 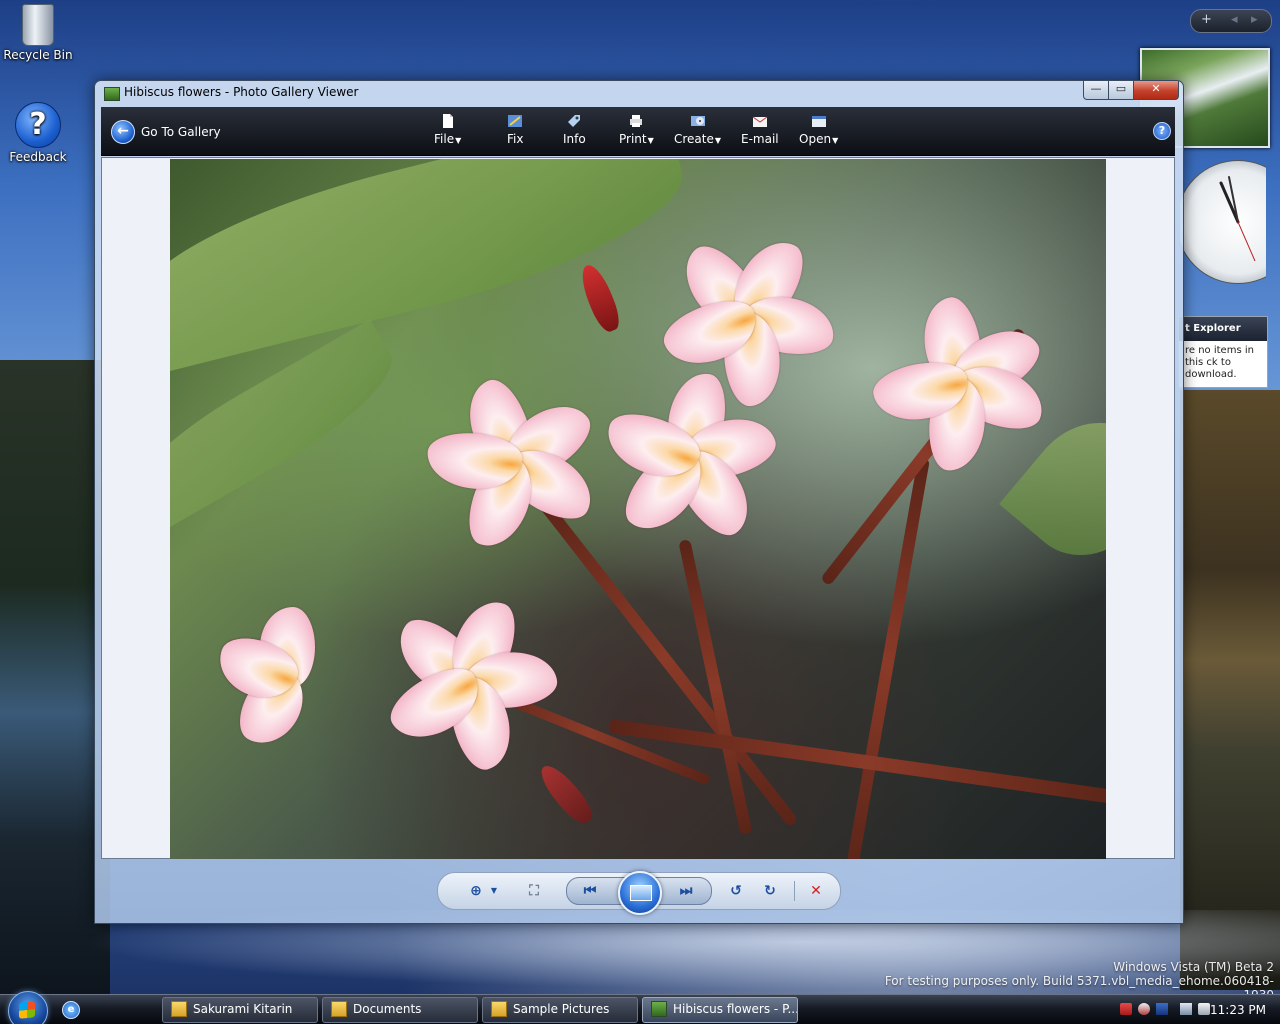 I want to click on info-label: Info, so click(x=574, y=139).